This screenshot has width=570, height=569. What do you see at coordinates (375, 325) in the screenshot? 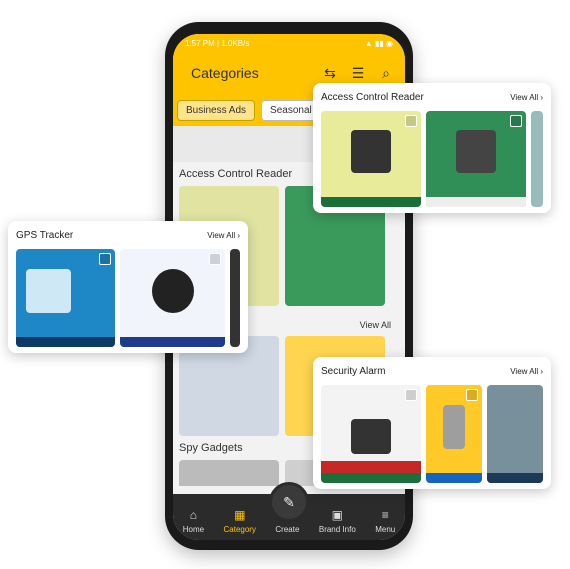
I see `view-all-link: View All` at bounding box center [375, 325].